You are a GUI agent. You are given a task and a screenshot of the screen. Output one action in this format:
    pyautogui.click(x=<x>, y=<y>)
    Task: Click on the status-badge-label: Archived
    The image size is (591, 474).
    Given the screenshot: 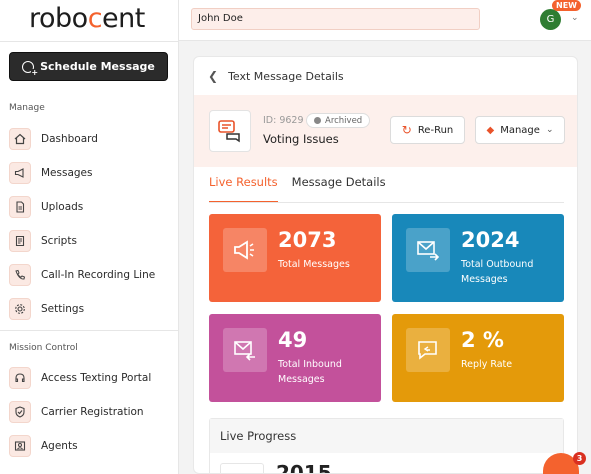 What is the action you would take?
    pyautogui.click(x=344, y=120)
    